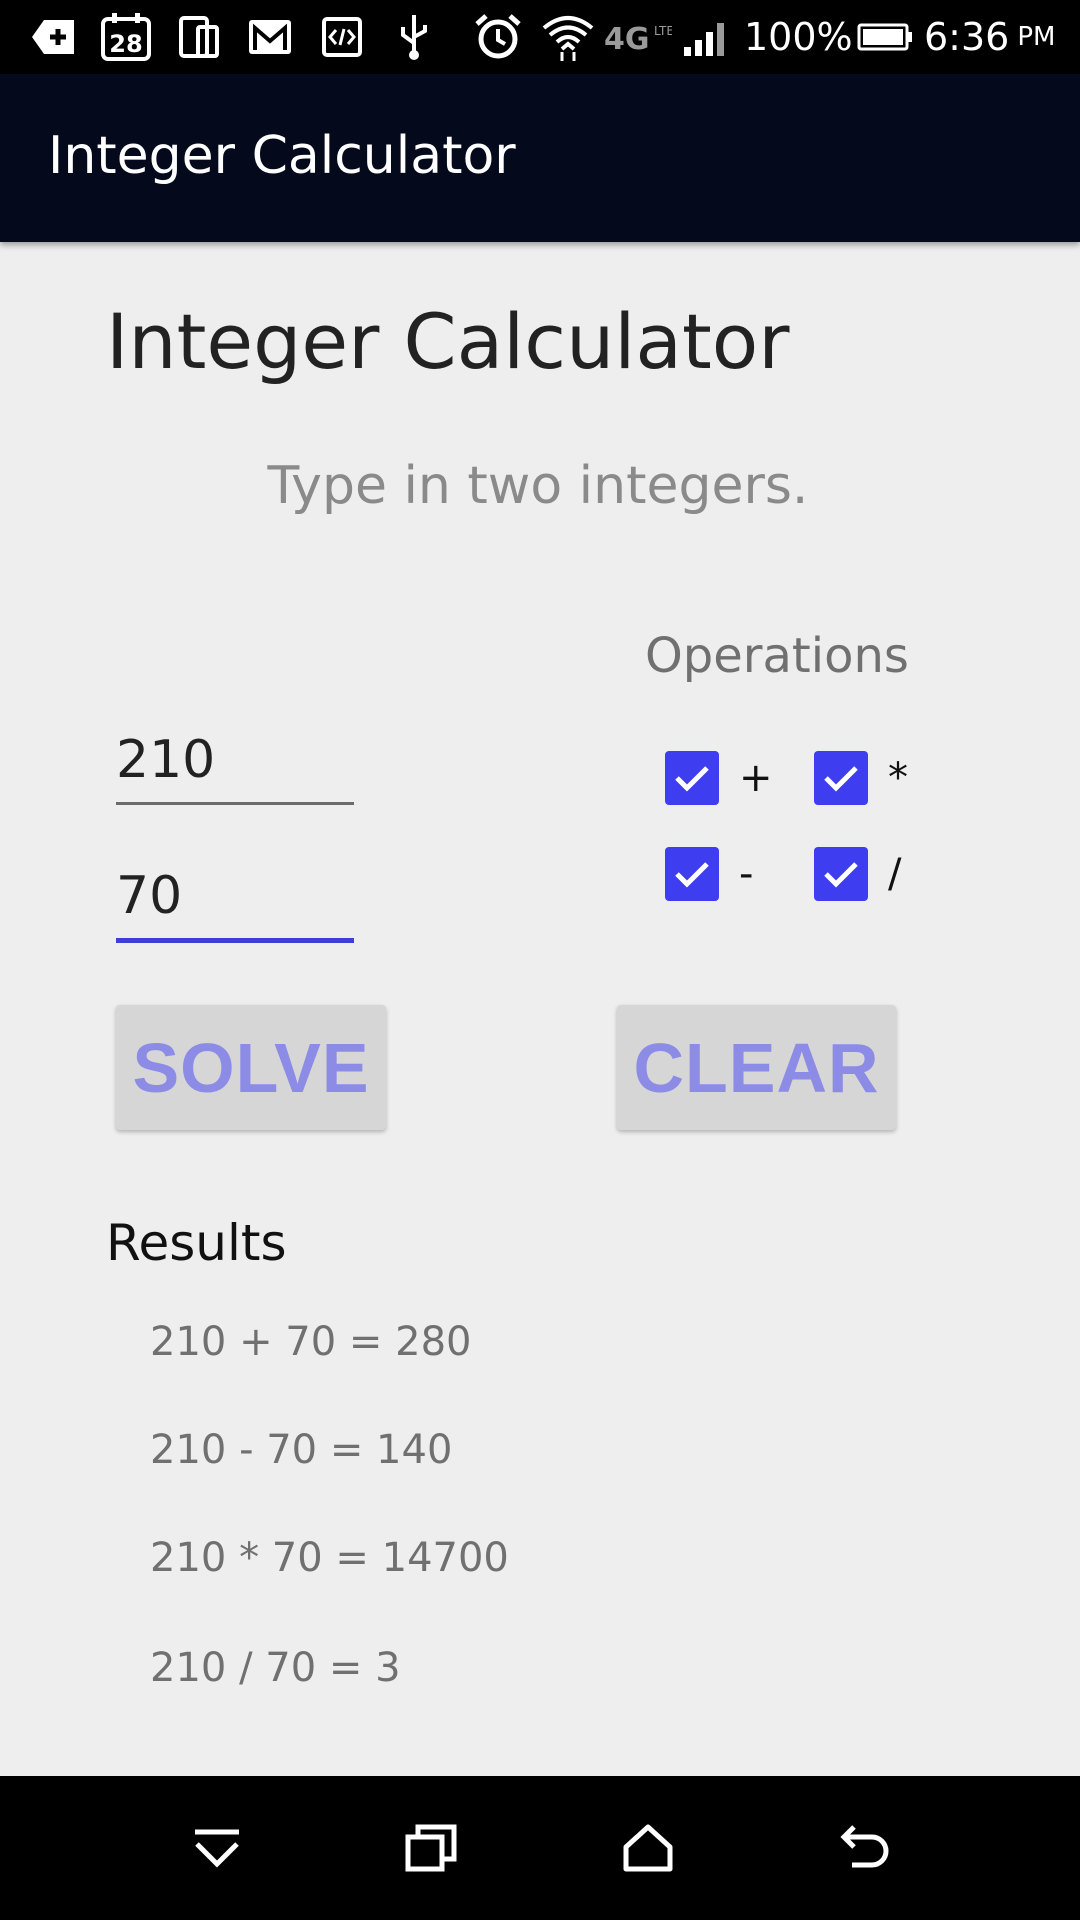 The image size is (1080, 1920). Describe the element at coordinates (311, 1342) in the screenshot. I see `result-add: 210 + 70 = 280` at that location.